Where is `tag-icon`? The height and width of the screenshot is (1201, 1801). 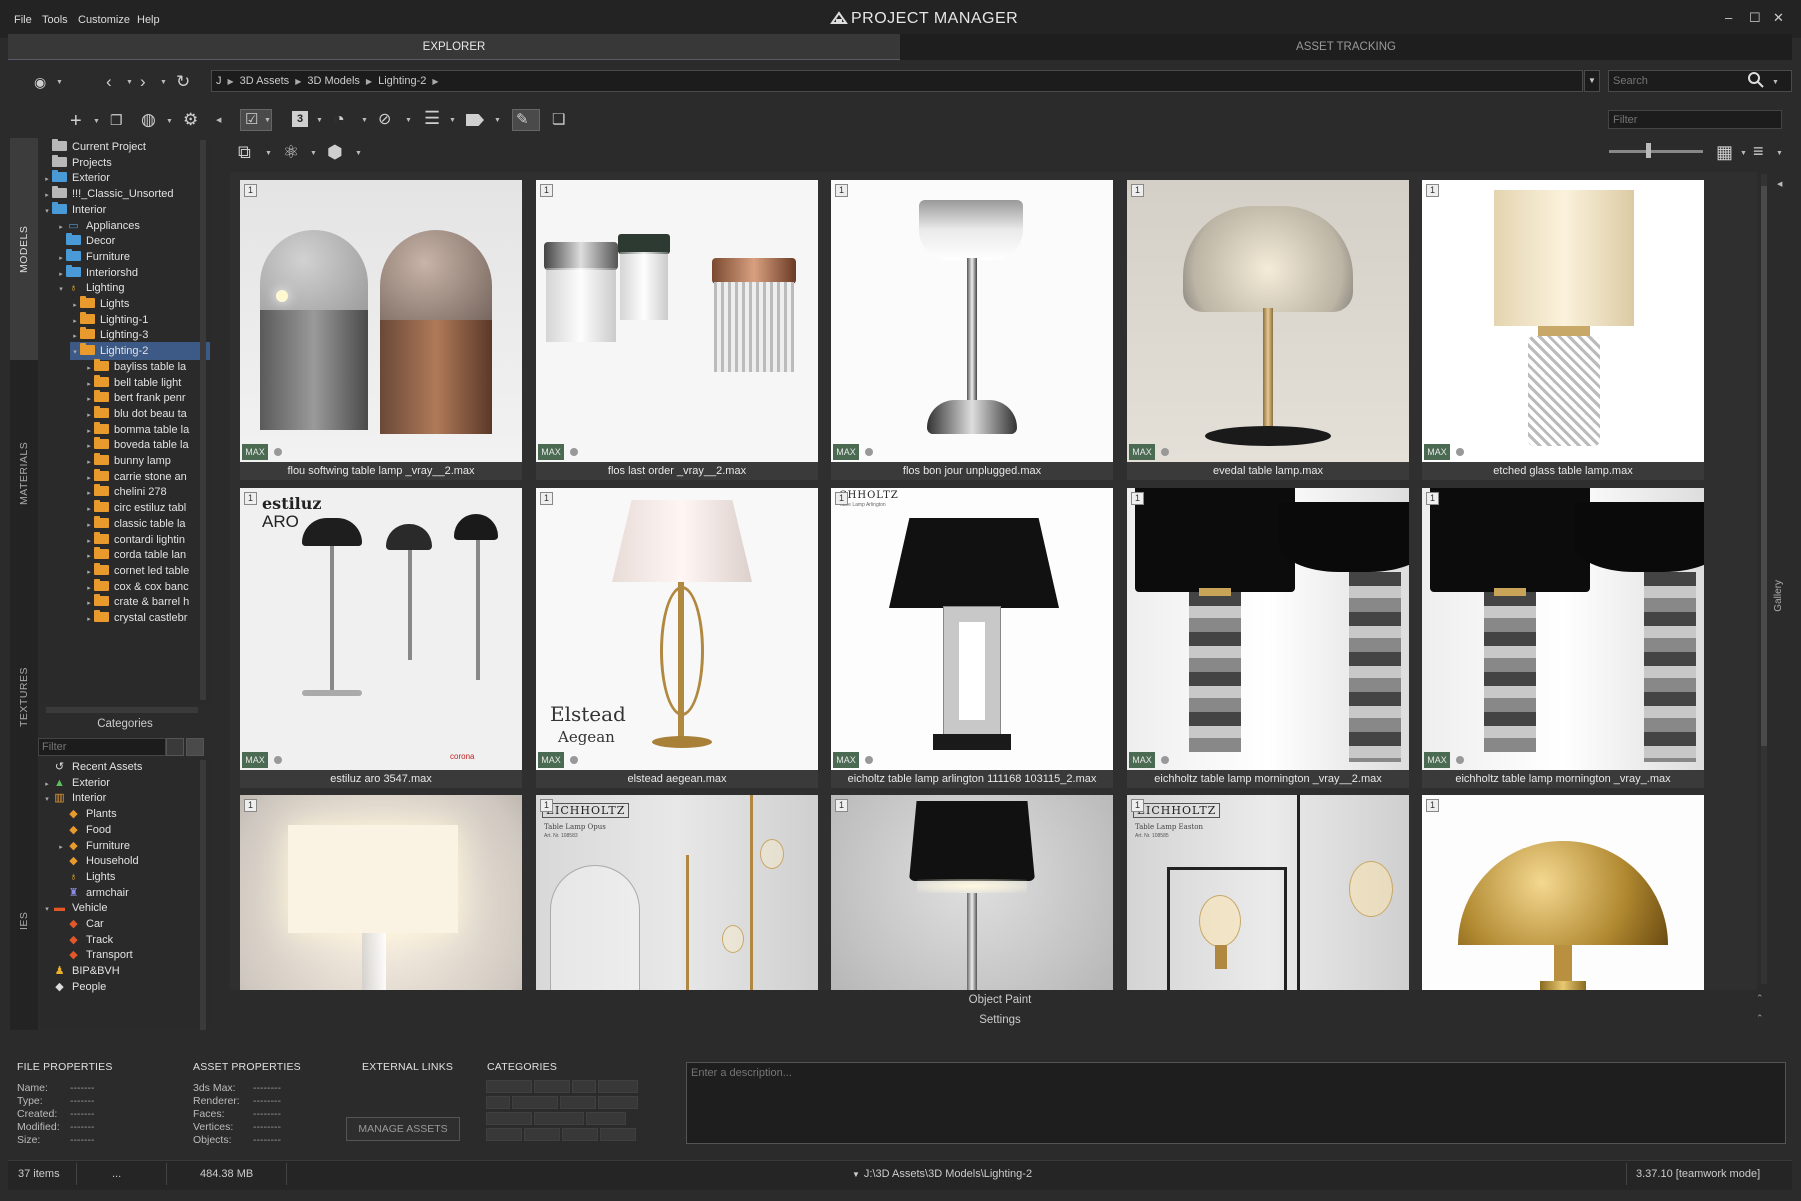
tag-icon is located at coordinates (475, 120).